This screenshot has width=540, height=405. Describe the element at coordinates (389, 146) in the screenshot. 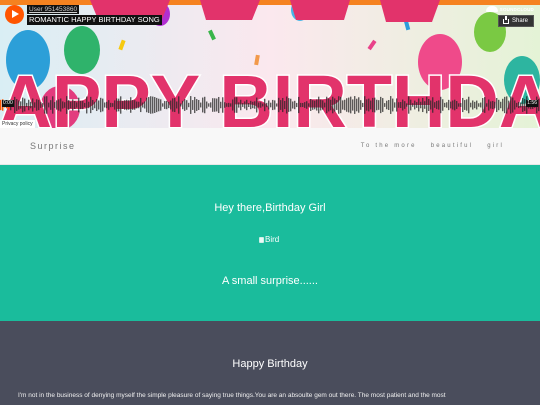

I see `nav-link-to-the-more: To the more` at that location.